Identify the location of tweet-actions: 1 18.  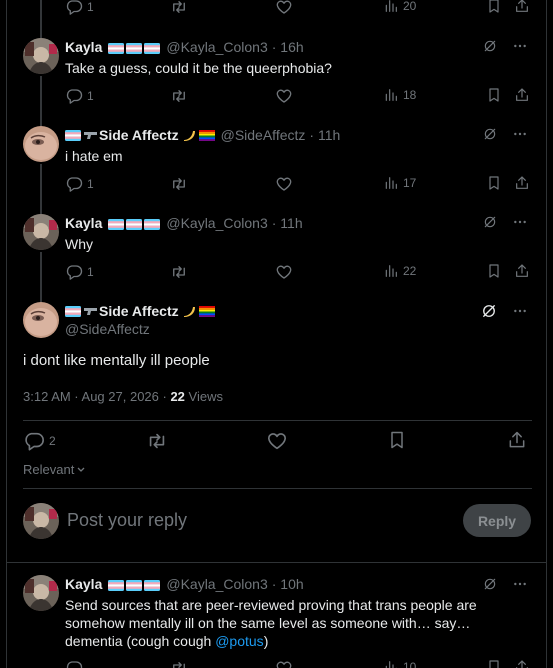
(300, 97).